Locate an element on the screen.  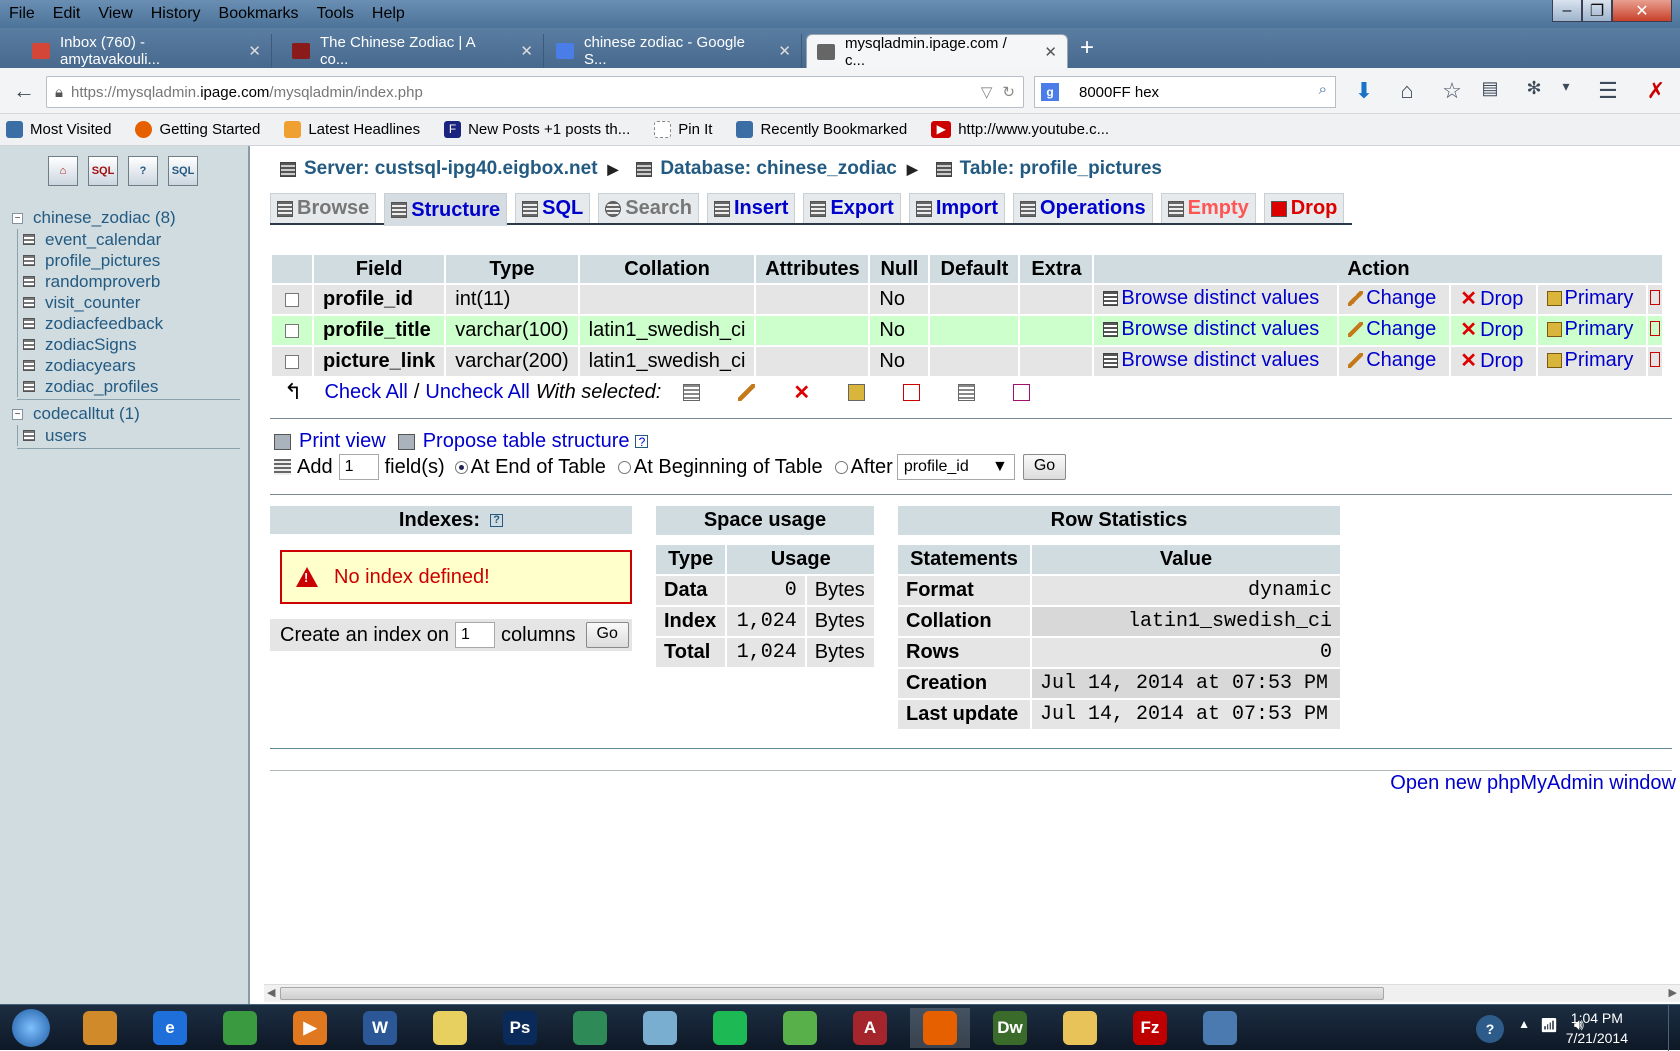
tab-structure: Structure is located at coordinates (446, 209).